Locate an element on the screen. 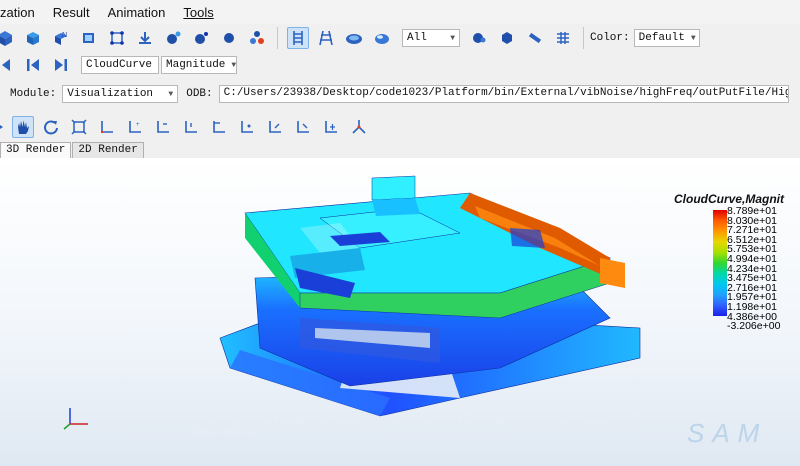 The height and width of the screenshot is (466, 800). main-toolbar: N All ▼ Color: Default ▼ is located at coordinates (400, 38).